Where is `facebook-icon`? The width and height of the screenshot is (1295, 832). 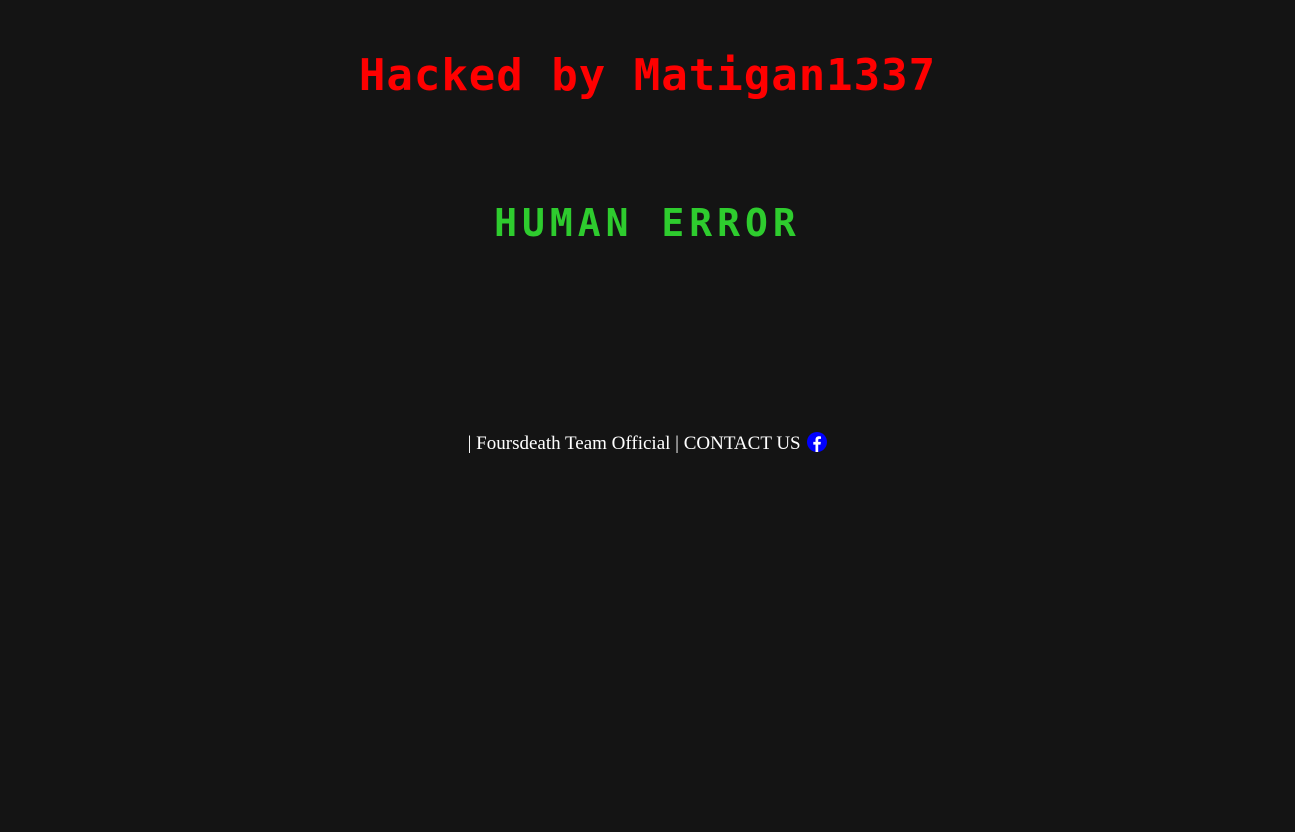 facebook-icon is located at coordinates (817, 442).